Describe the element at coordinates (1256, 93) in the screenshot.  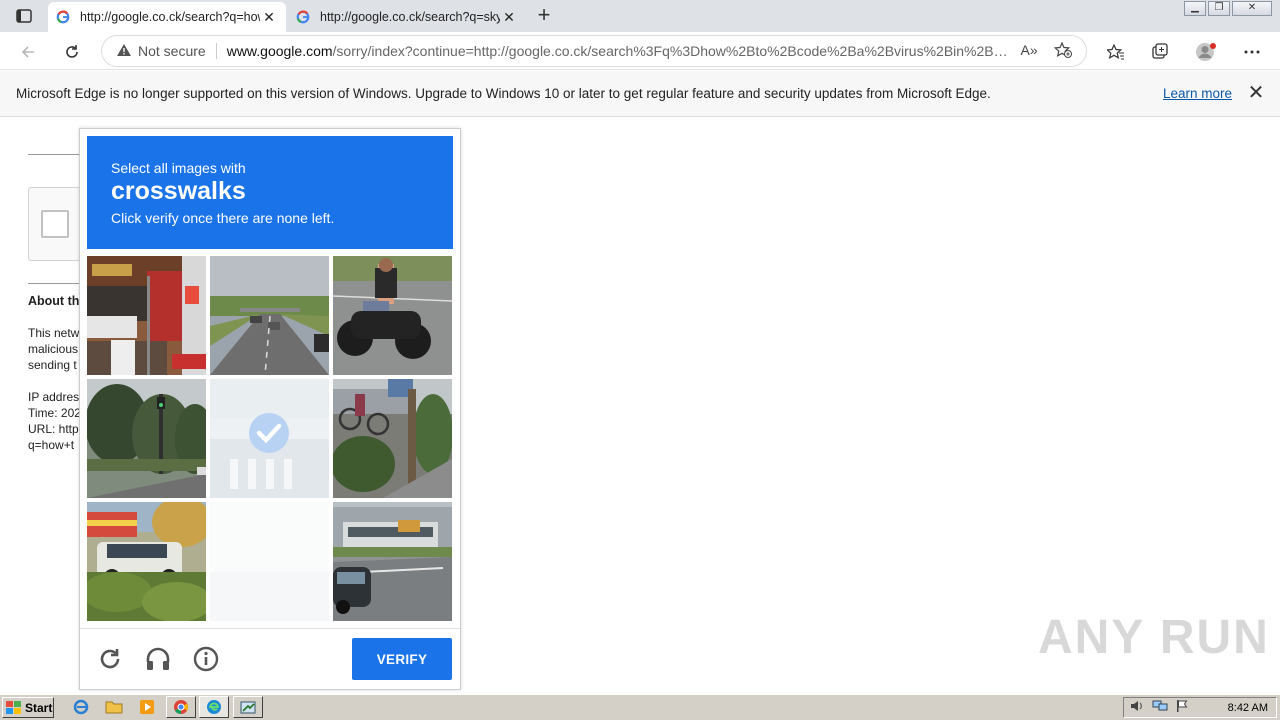
I see `infobar-close-icon: ✕` at that location.